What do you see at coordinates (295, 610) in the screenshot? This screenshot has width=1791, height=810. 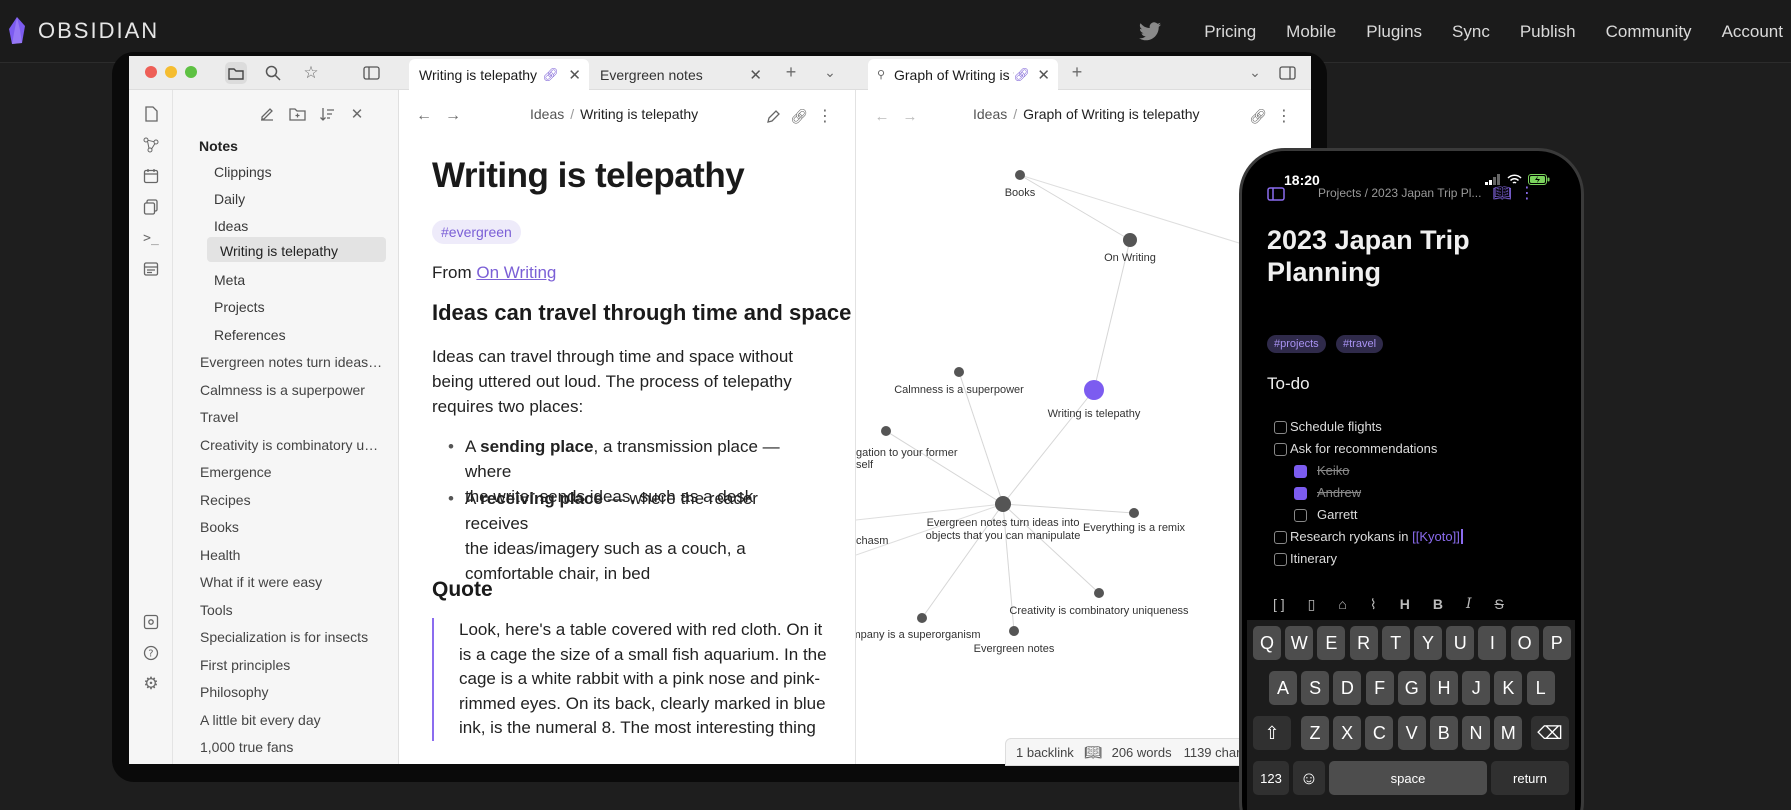 I see `file-item: Tools` at bounding box center [295, 610].